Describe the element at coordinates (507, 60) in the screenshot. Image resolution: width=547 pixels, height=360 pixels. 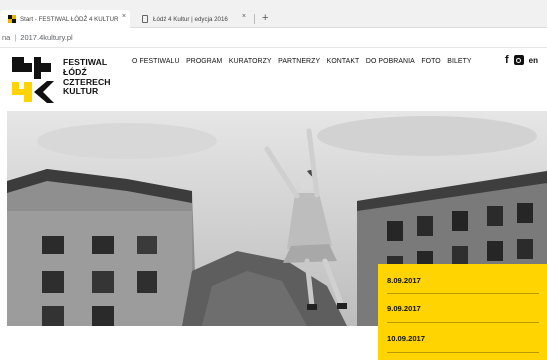
I see `facebook-icon: f` at that location.